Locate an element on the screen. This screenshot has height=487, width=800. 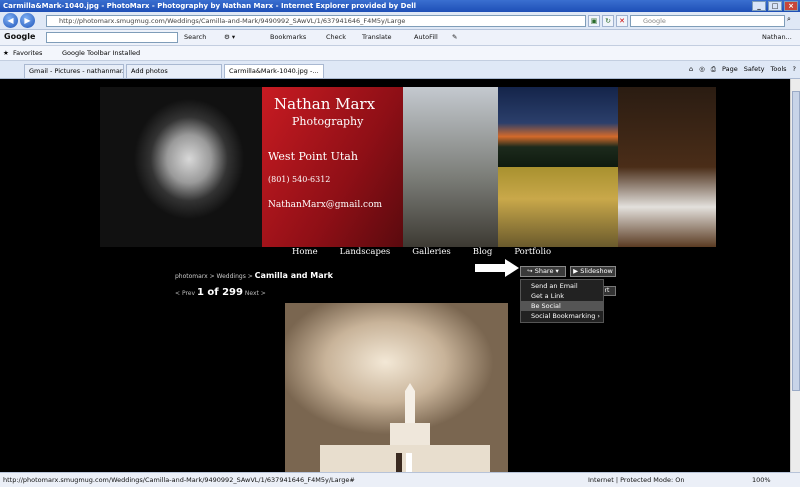
window-controls: _ □ × is located at coordinates (775, 6).